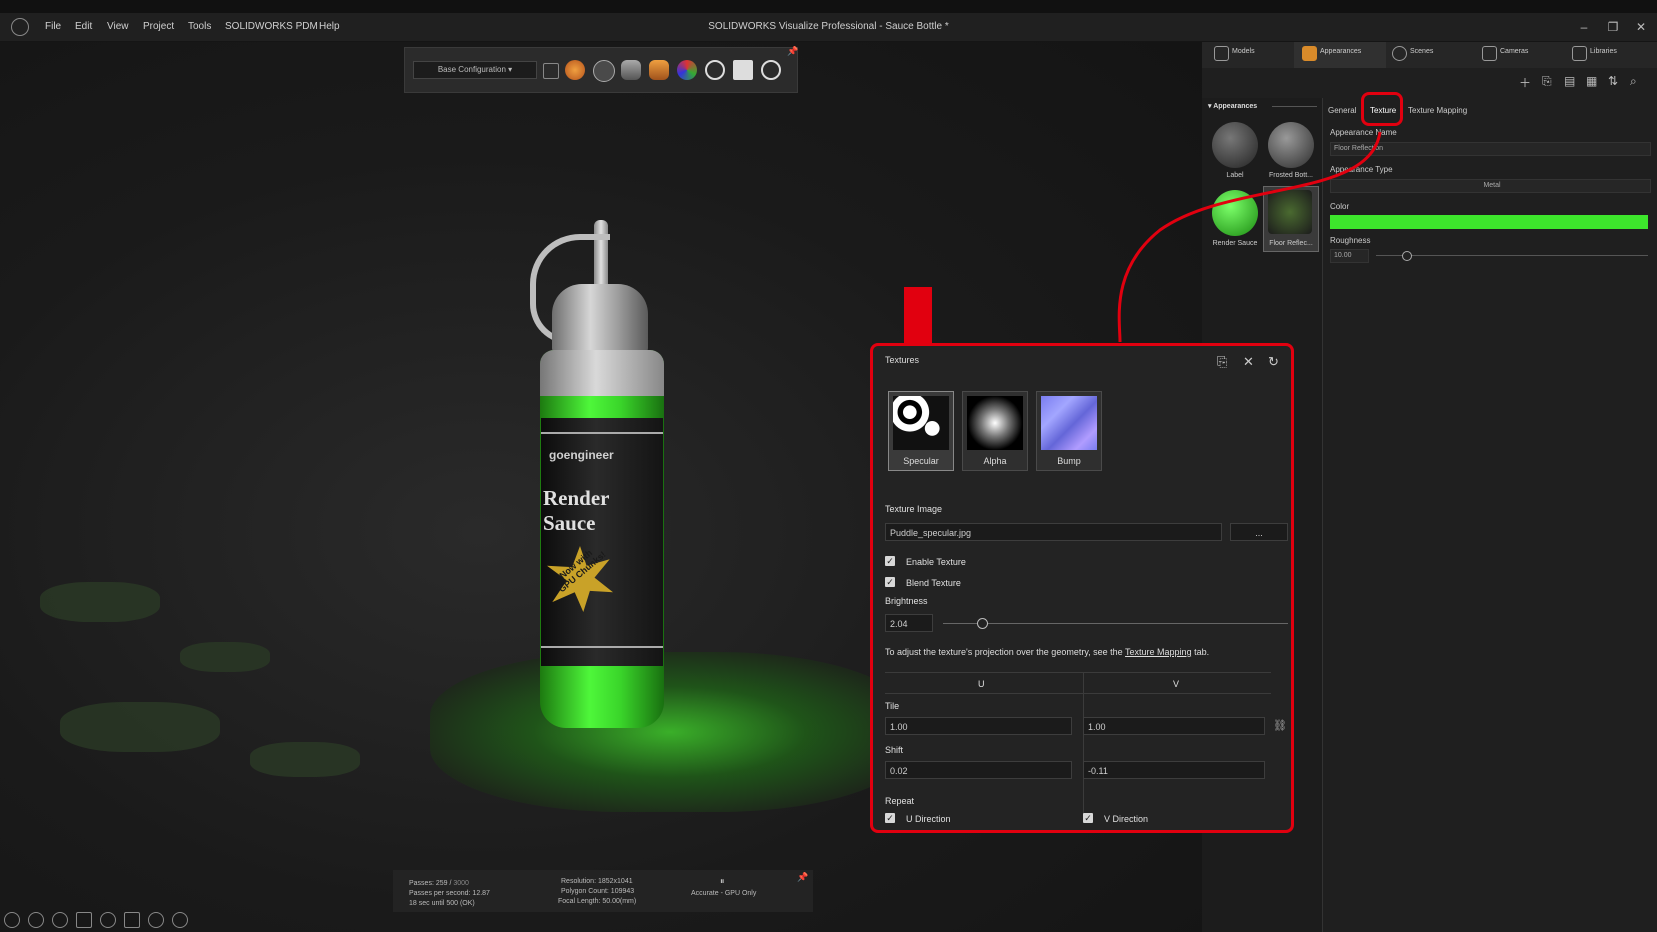 The width and height of the screenshot is (1657, 932). I want to click on label-brand: goengineer, so click(581, 455).